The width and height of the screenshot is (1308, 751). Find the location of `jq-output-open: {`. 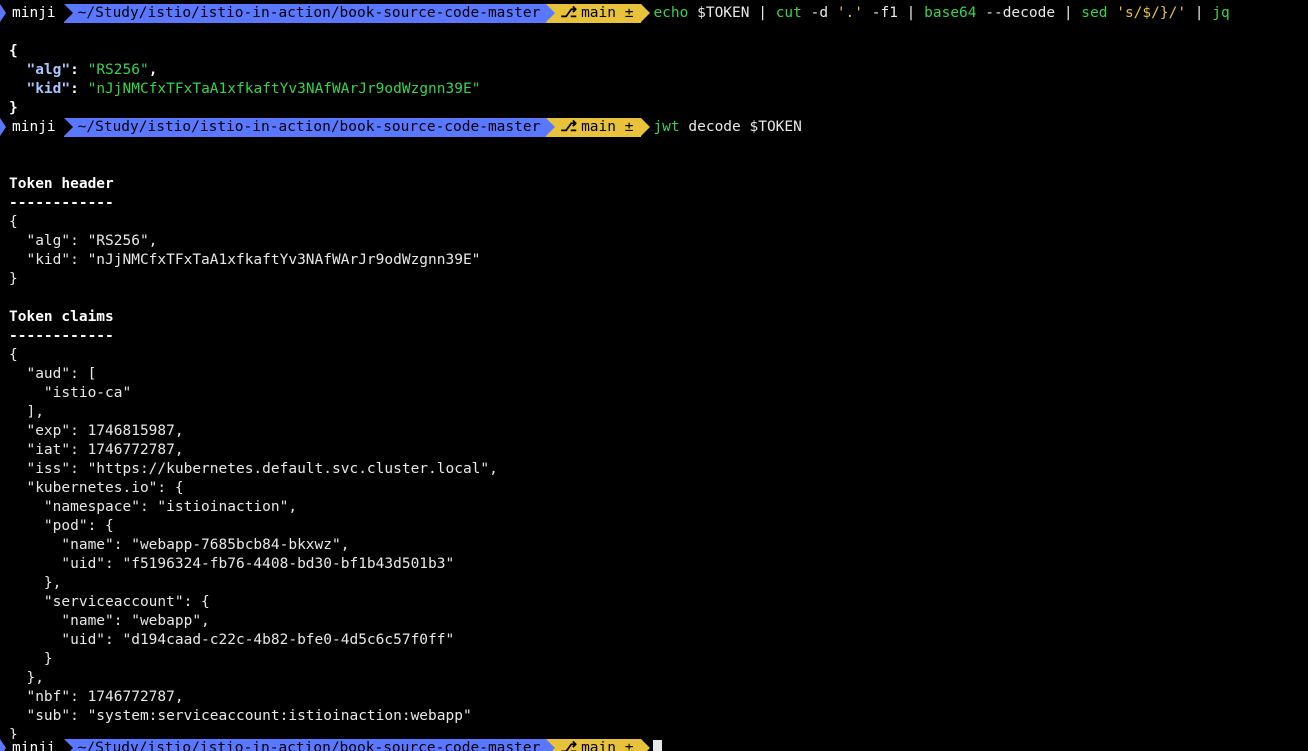

jq-output-open: { is located at coordinates (13, 51).